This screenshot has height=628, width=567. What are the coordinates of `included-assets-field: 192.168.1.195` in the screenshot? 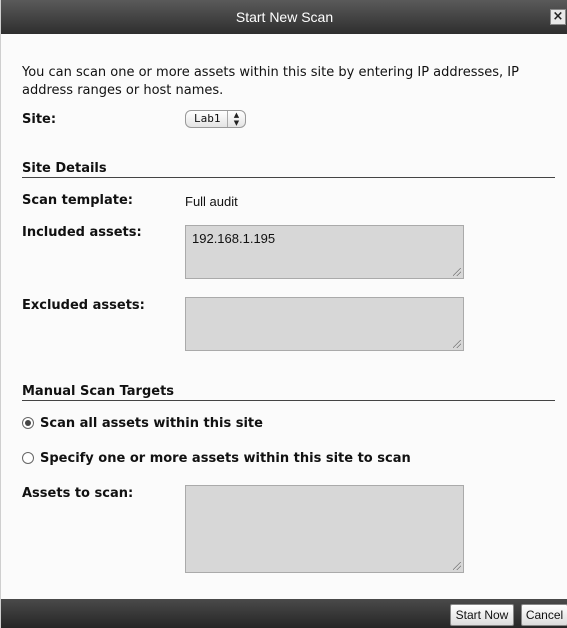 It's located at (324, 252).